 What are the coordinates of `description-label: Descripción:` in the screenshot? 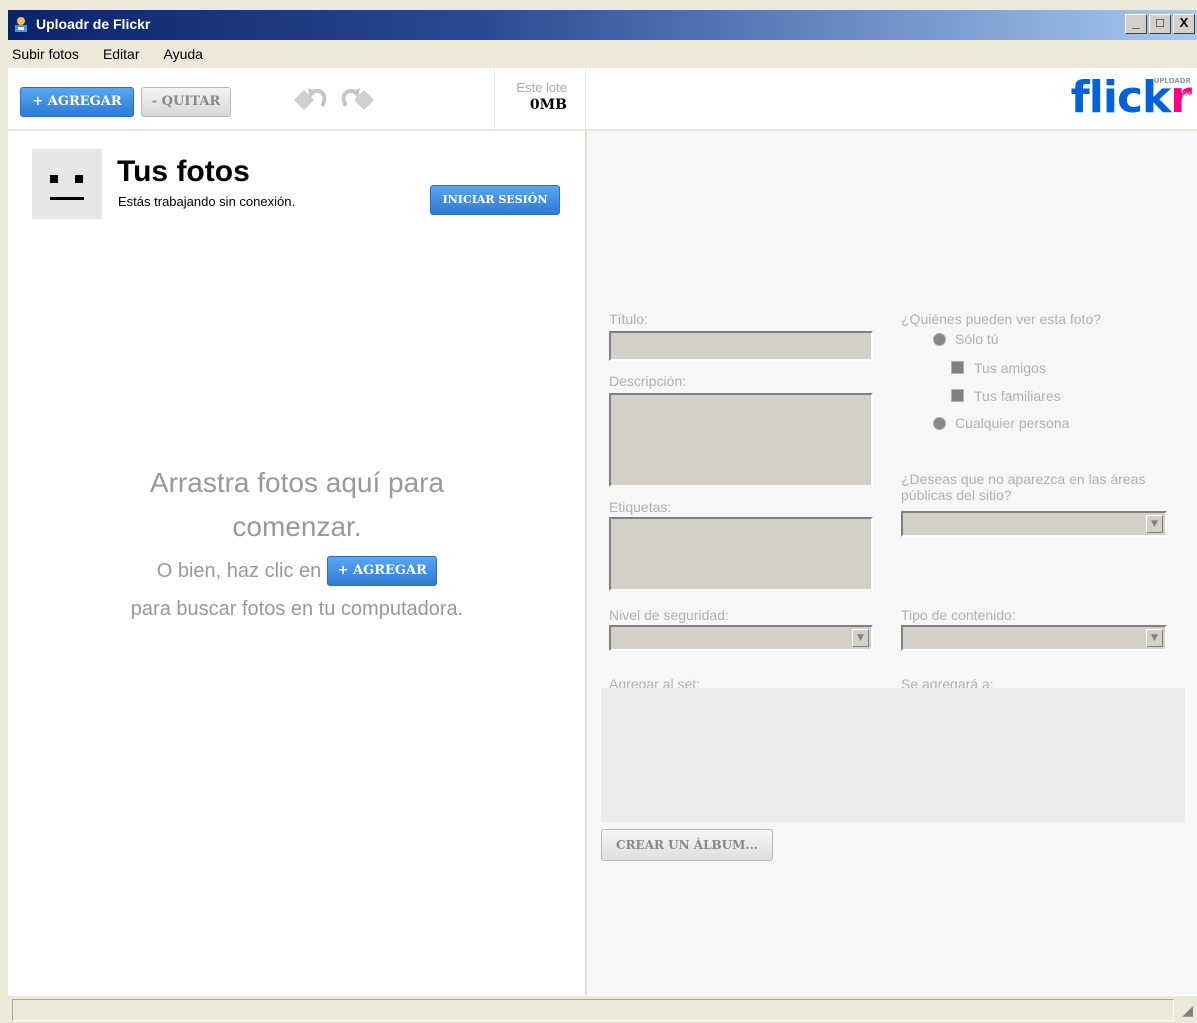 It's located at (648, 381).